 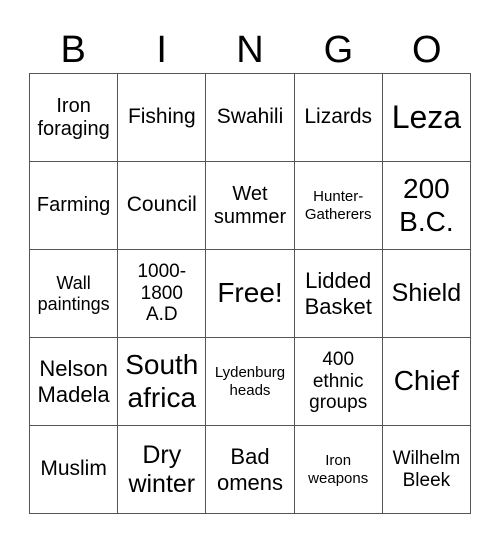 What do you see at coordinates (162, 118) in the screenshot?
I see `bingo-cell: Fishing` at bounding box center [162, 118].